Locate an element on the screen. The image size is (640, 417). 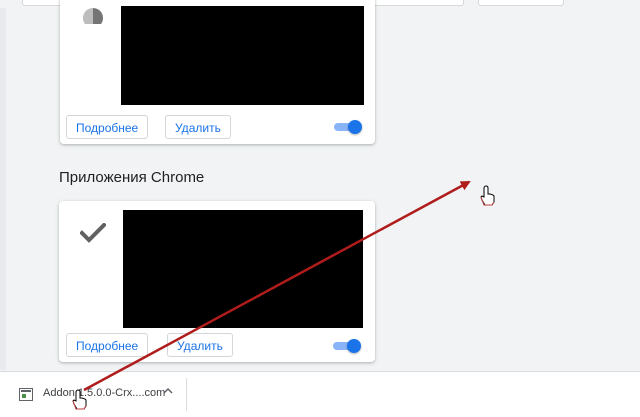
checkmark-icon is located at coordinates (93, 233).